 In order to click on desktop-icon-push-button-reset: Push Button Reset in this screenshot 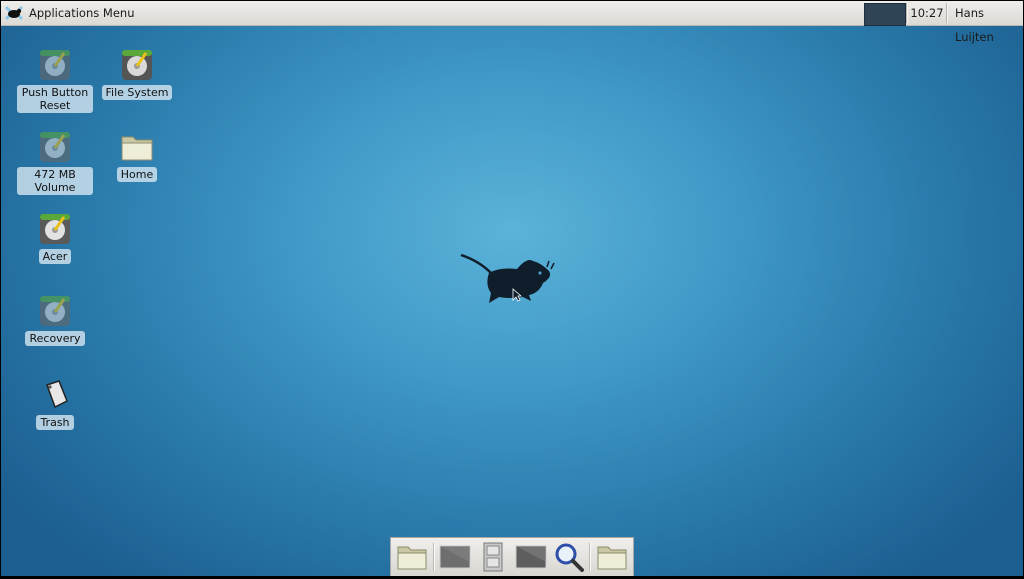, I will do `click(55, 80)`.